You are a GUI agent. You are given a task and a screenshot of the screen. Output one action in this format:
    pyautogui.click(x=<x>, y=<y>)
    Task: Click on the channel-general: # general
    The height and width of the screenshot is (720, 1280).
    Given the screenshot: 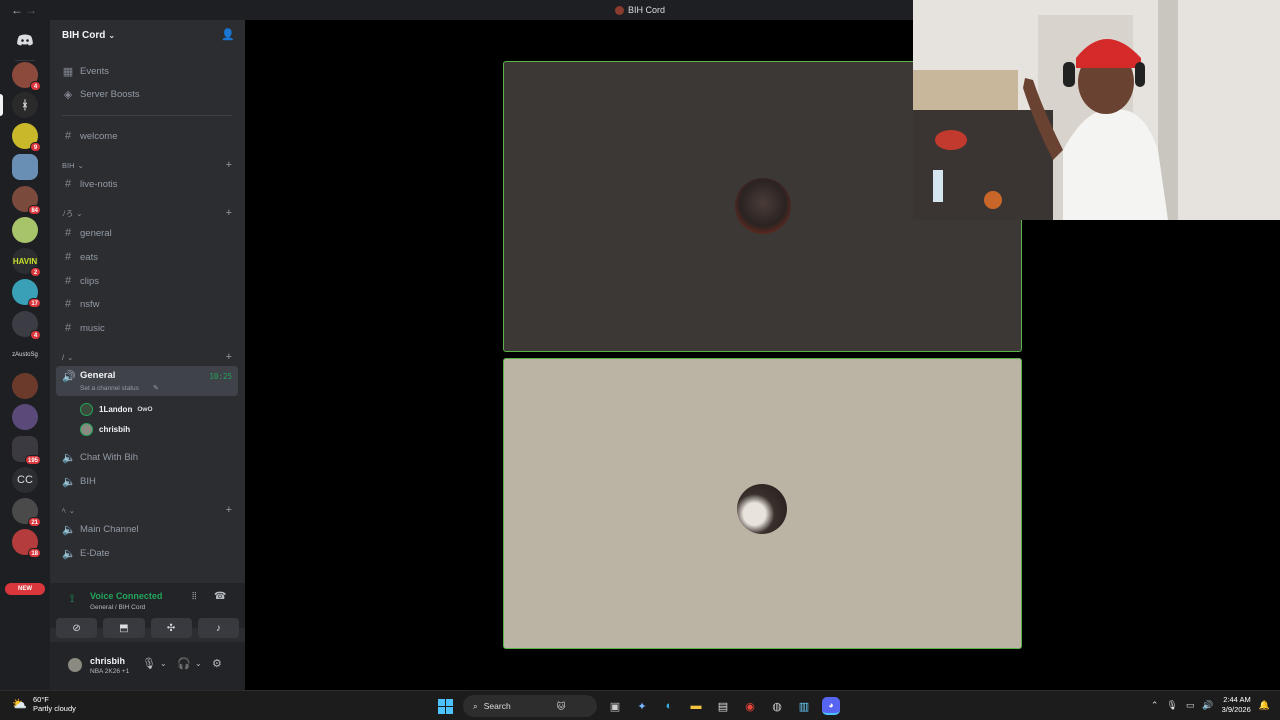 What is the action you would take?
    pyautogui.click(x=147, y=233)
    